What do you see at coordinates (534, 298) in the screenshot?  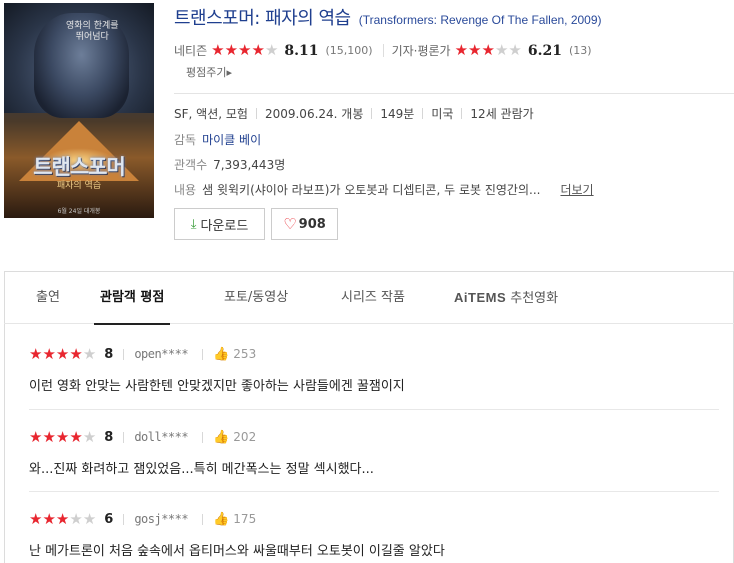 I see `tab-aitems-label: 추천영화` at bounding box center [534, 298].